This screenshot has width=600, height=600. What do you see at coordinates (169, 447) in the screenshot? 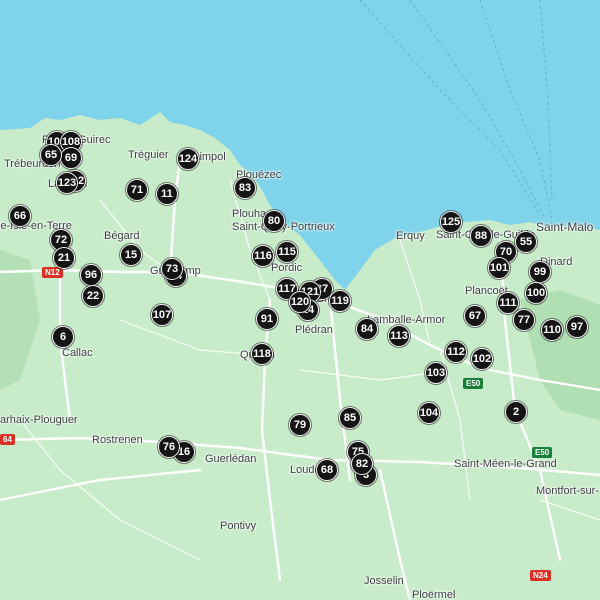
I see `map-marker: 76` at bounding box center [169, 447].